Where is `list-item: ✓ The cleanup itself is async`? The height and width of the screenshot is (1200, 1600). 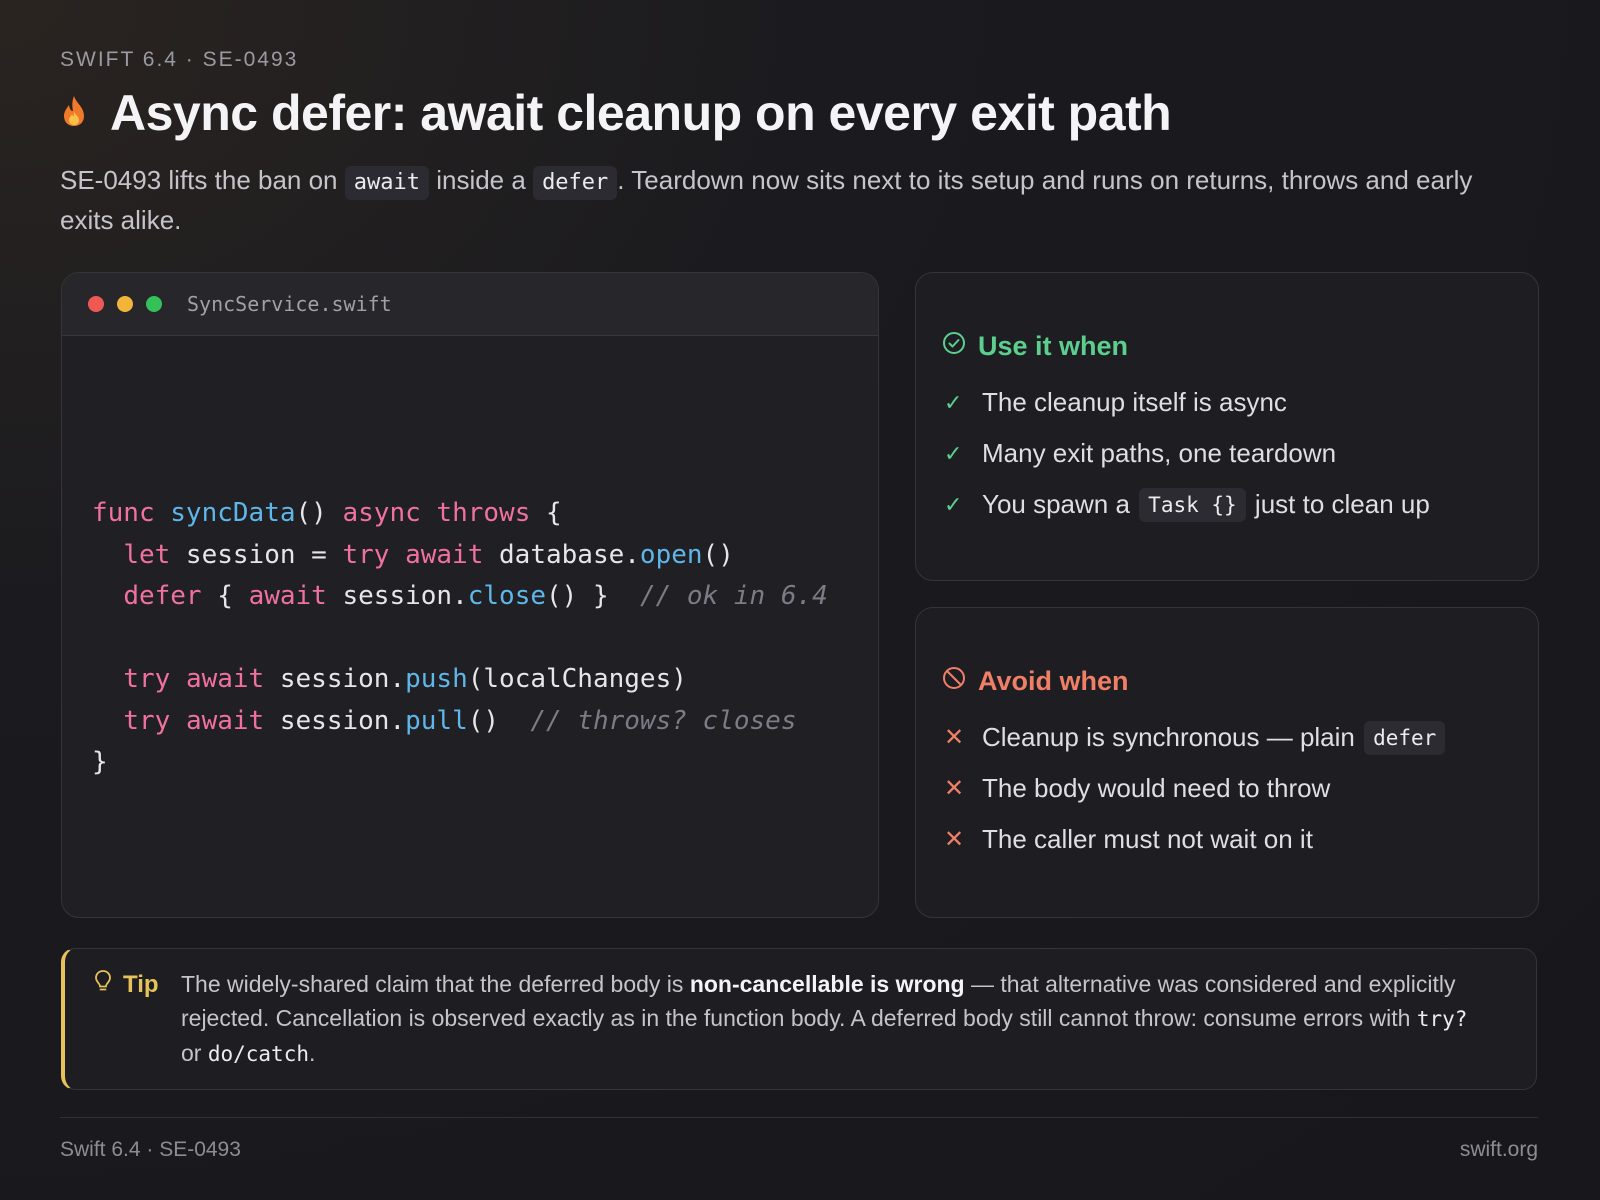
list-item: ✓ The cleanup itself is async is located at coordinates (1187, 402).